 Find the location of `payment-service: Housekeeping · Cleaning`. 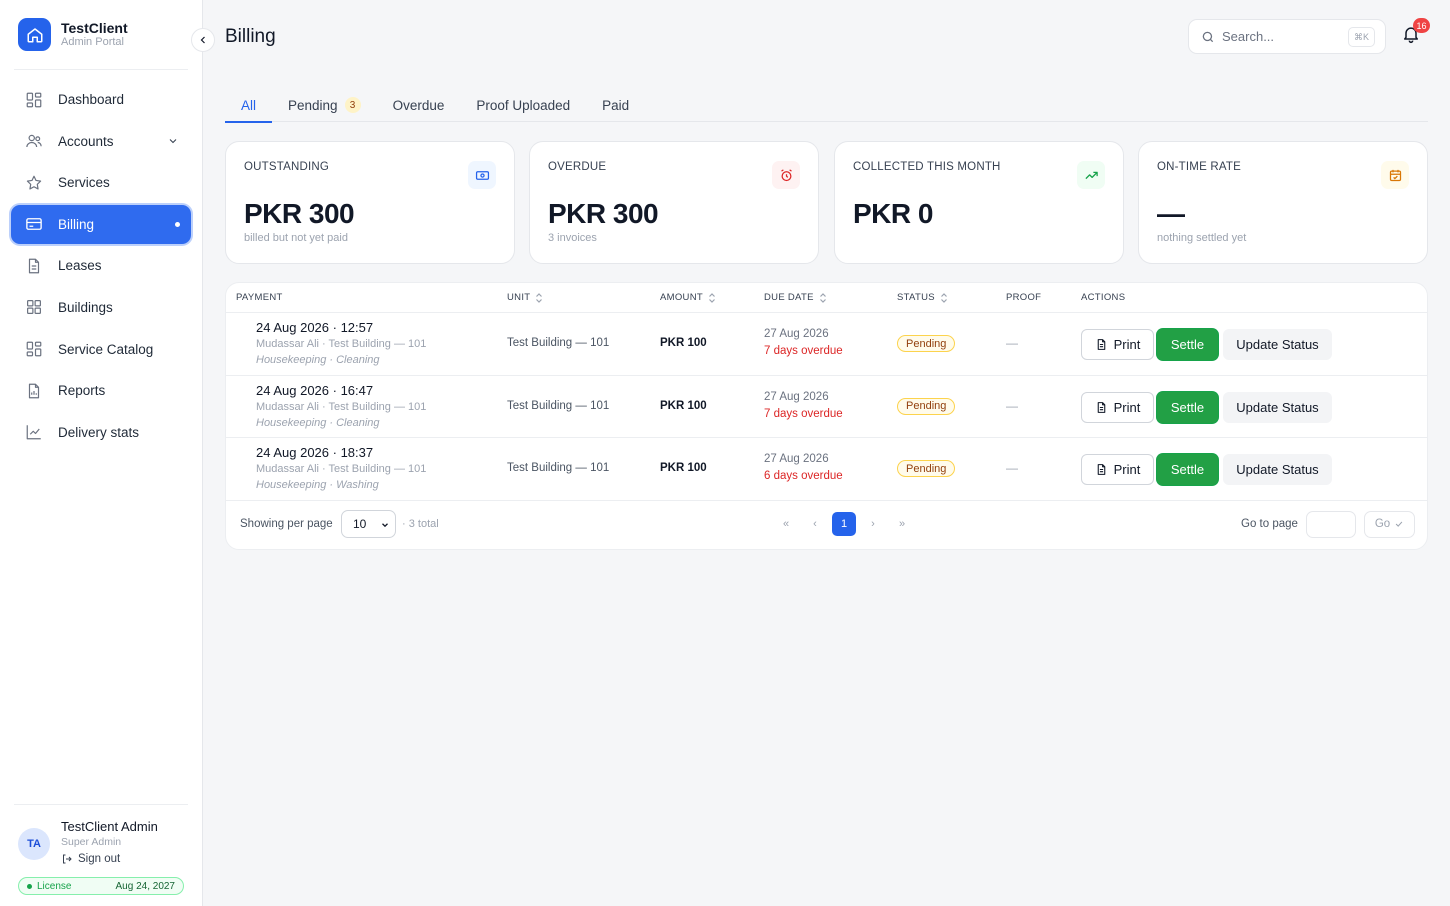

payment-service: Housekeeping · Cleaning is located at coordinates (318, 360).